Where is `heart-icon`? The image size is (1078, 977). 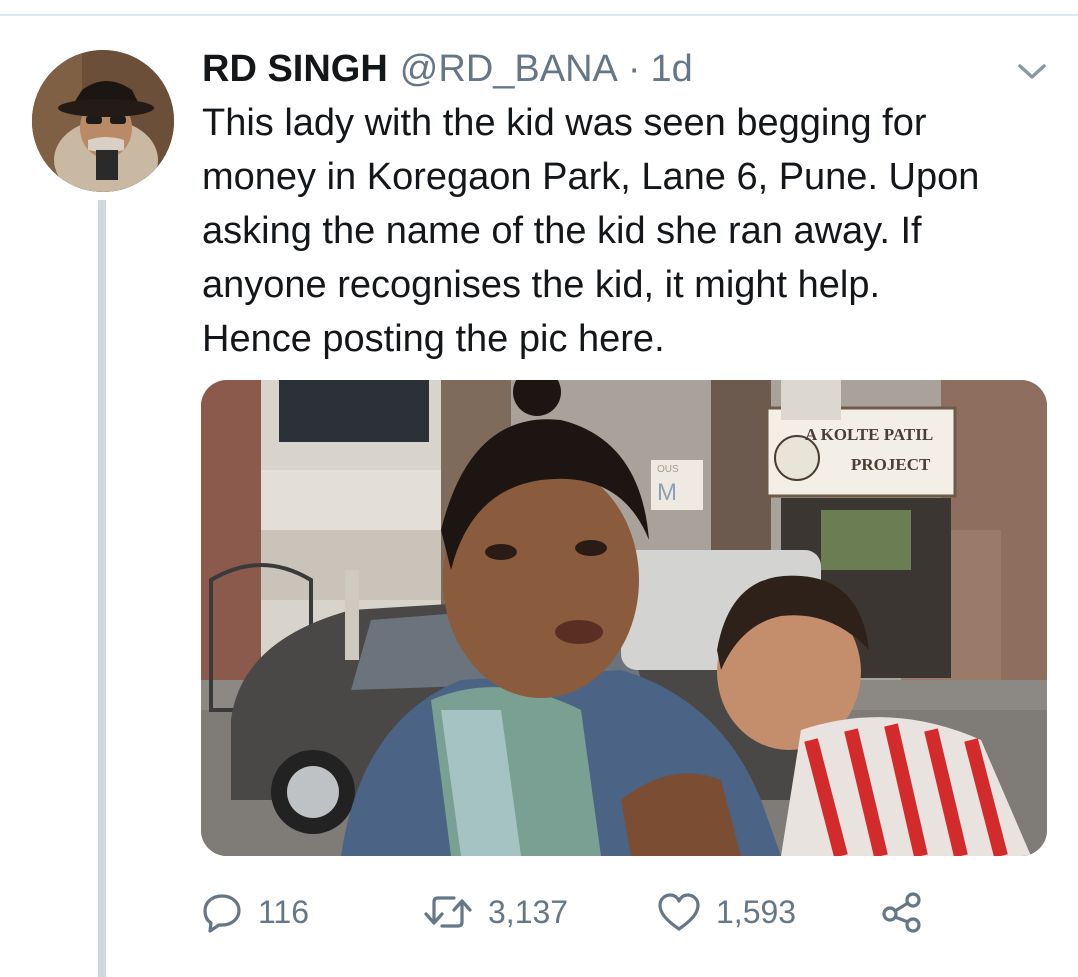
heart-icon is located at coordinates (679, 912).